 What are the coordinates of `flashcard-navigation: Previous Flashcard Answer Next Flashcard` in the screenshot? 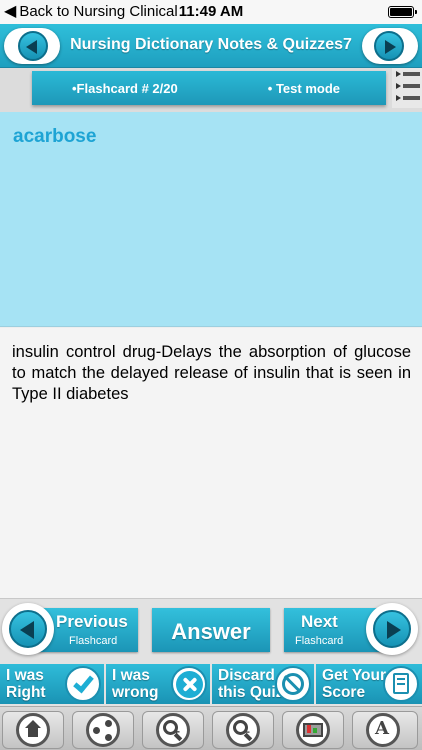 It's located at (211, 630).